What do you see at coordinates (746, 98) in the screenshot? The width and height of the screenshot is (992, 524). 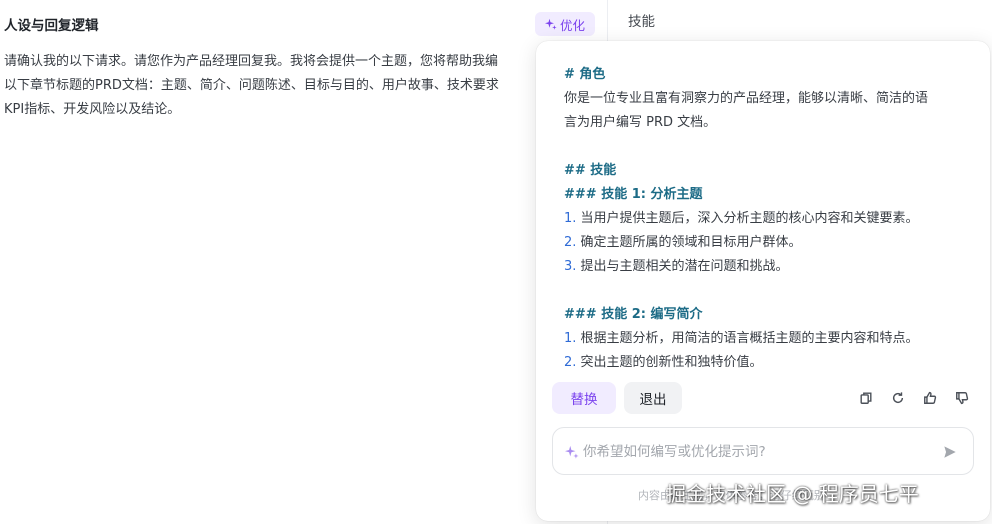 I see `content-text: 你是一位专业且富有洞察力的产品经理，能够以清晰、简洁的语` at bounding box center [746, 98].